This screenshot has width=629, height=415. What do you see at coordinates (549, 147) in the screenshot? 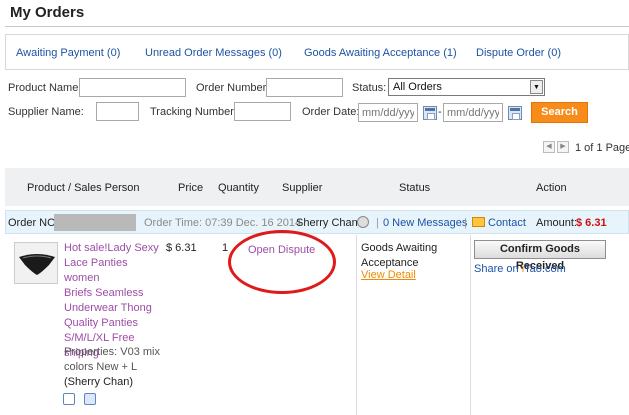
I see `prev-page-icon: ◀` at bounding box center [549, 147].